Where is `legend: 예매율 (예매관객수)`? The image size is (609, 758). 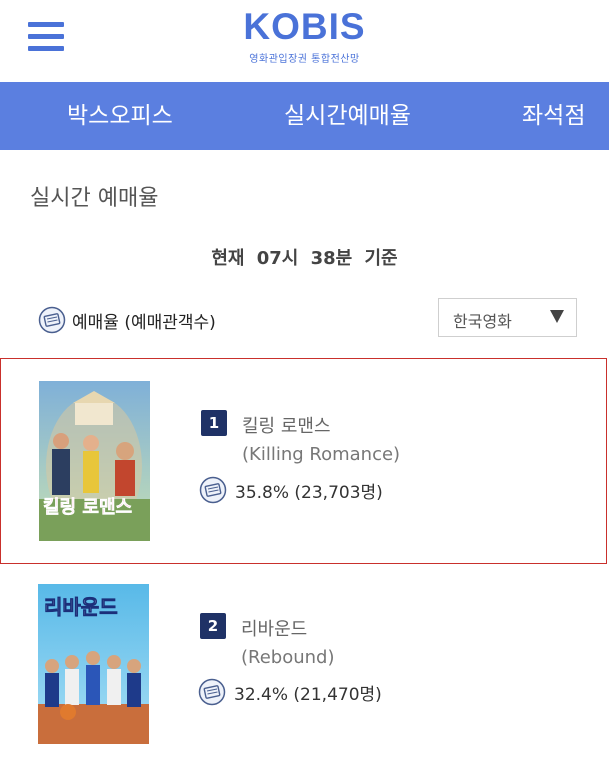
legend: 예매율 (예매관객수) is located at coordinates (127, 320).